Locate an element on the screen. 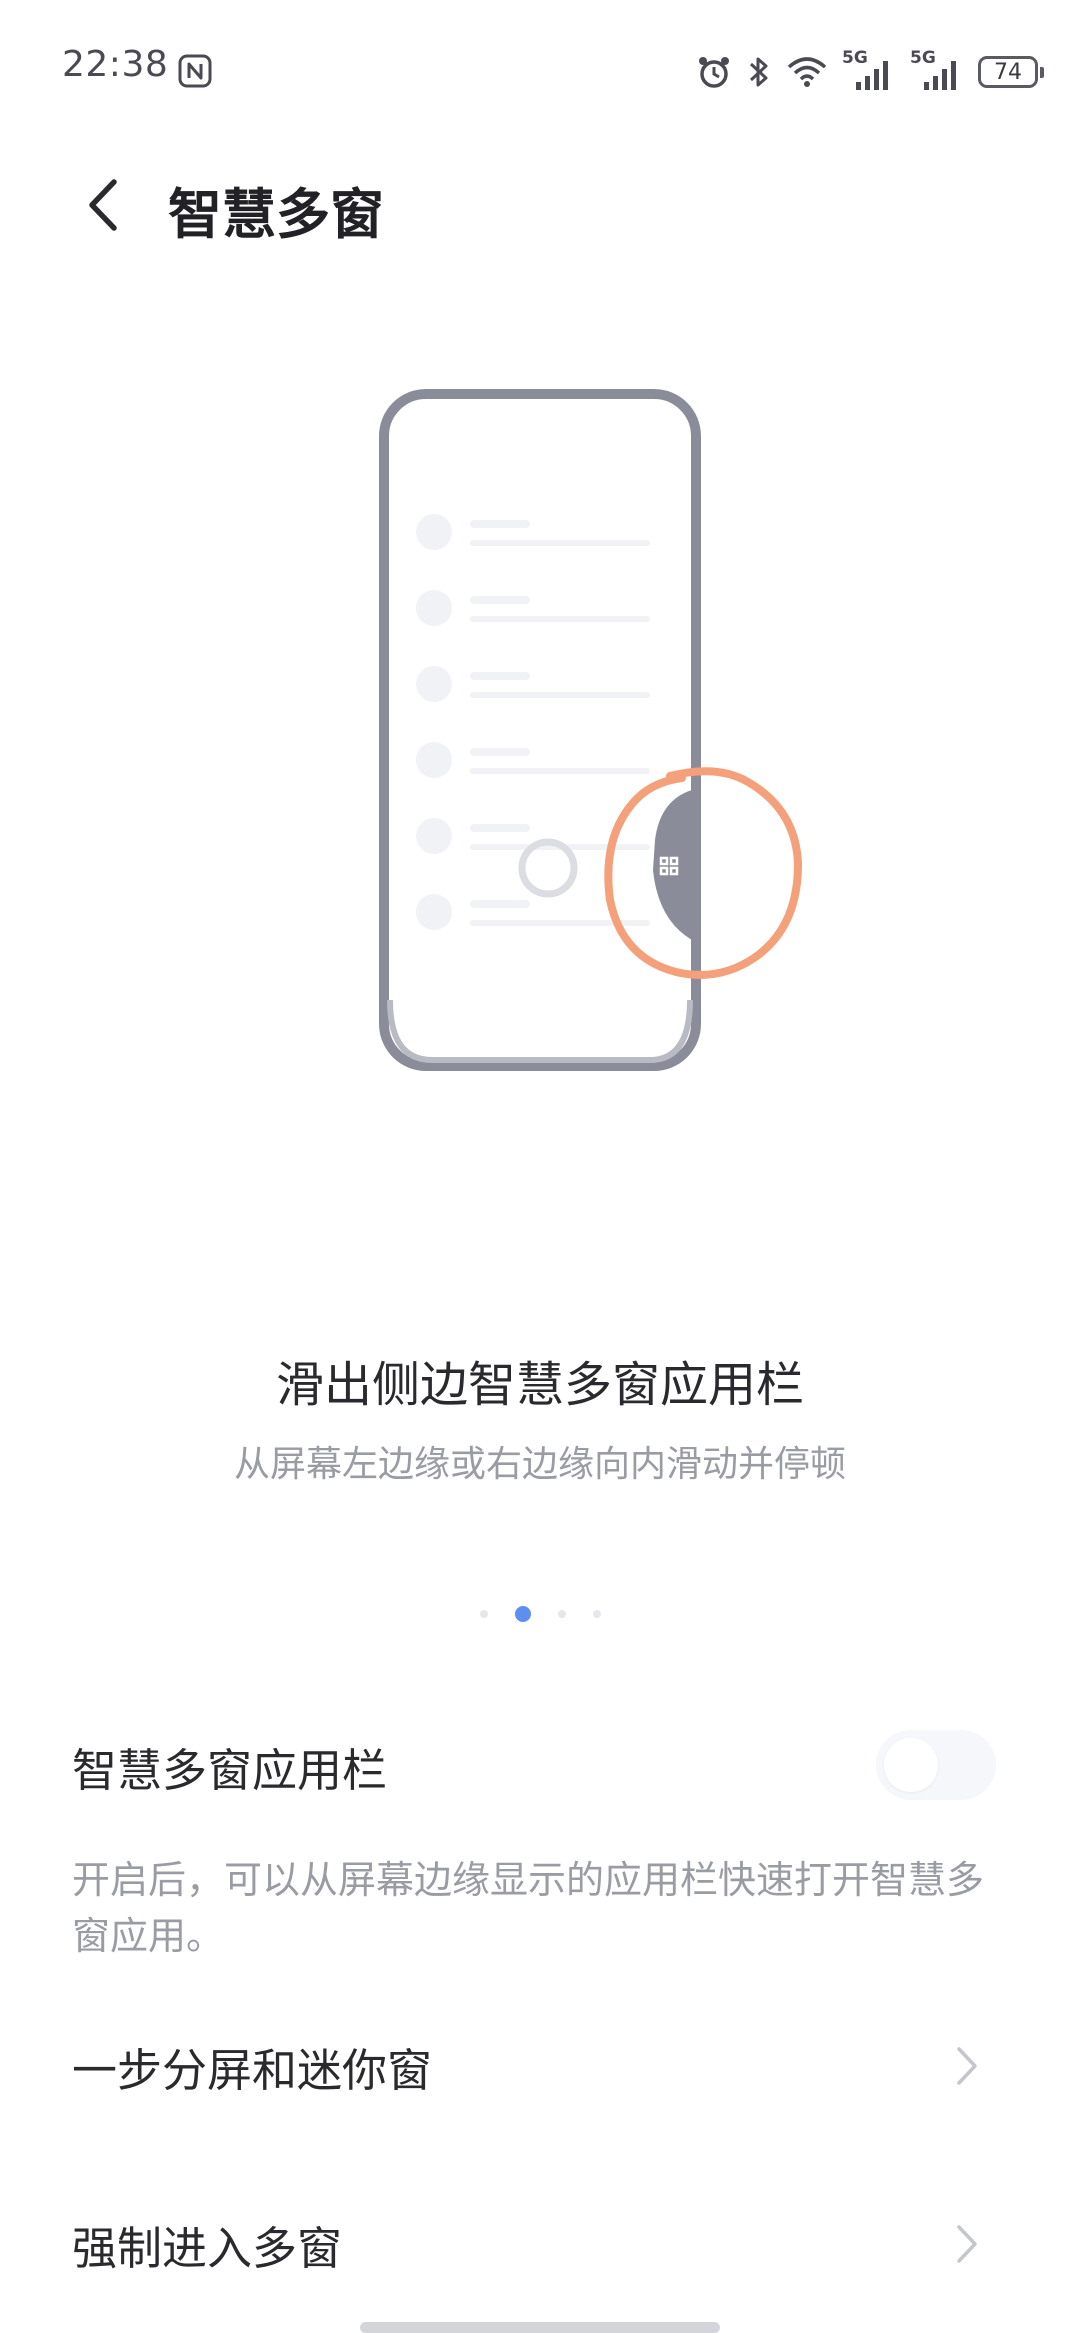 The width and height of the screenshot is (1080, 2333). guide-title: 滑出侧边智慧多窗应用栏 is located at coordinates (539, 1385).